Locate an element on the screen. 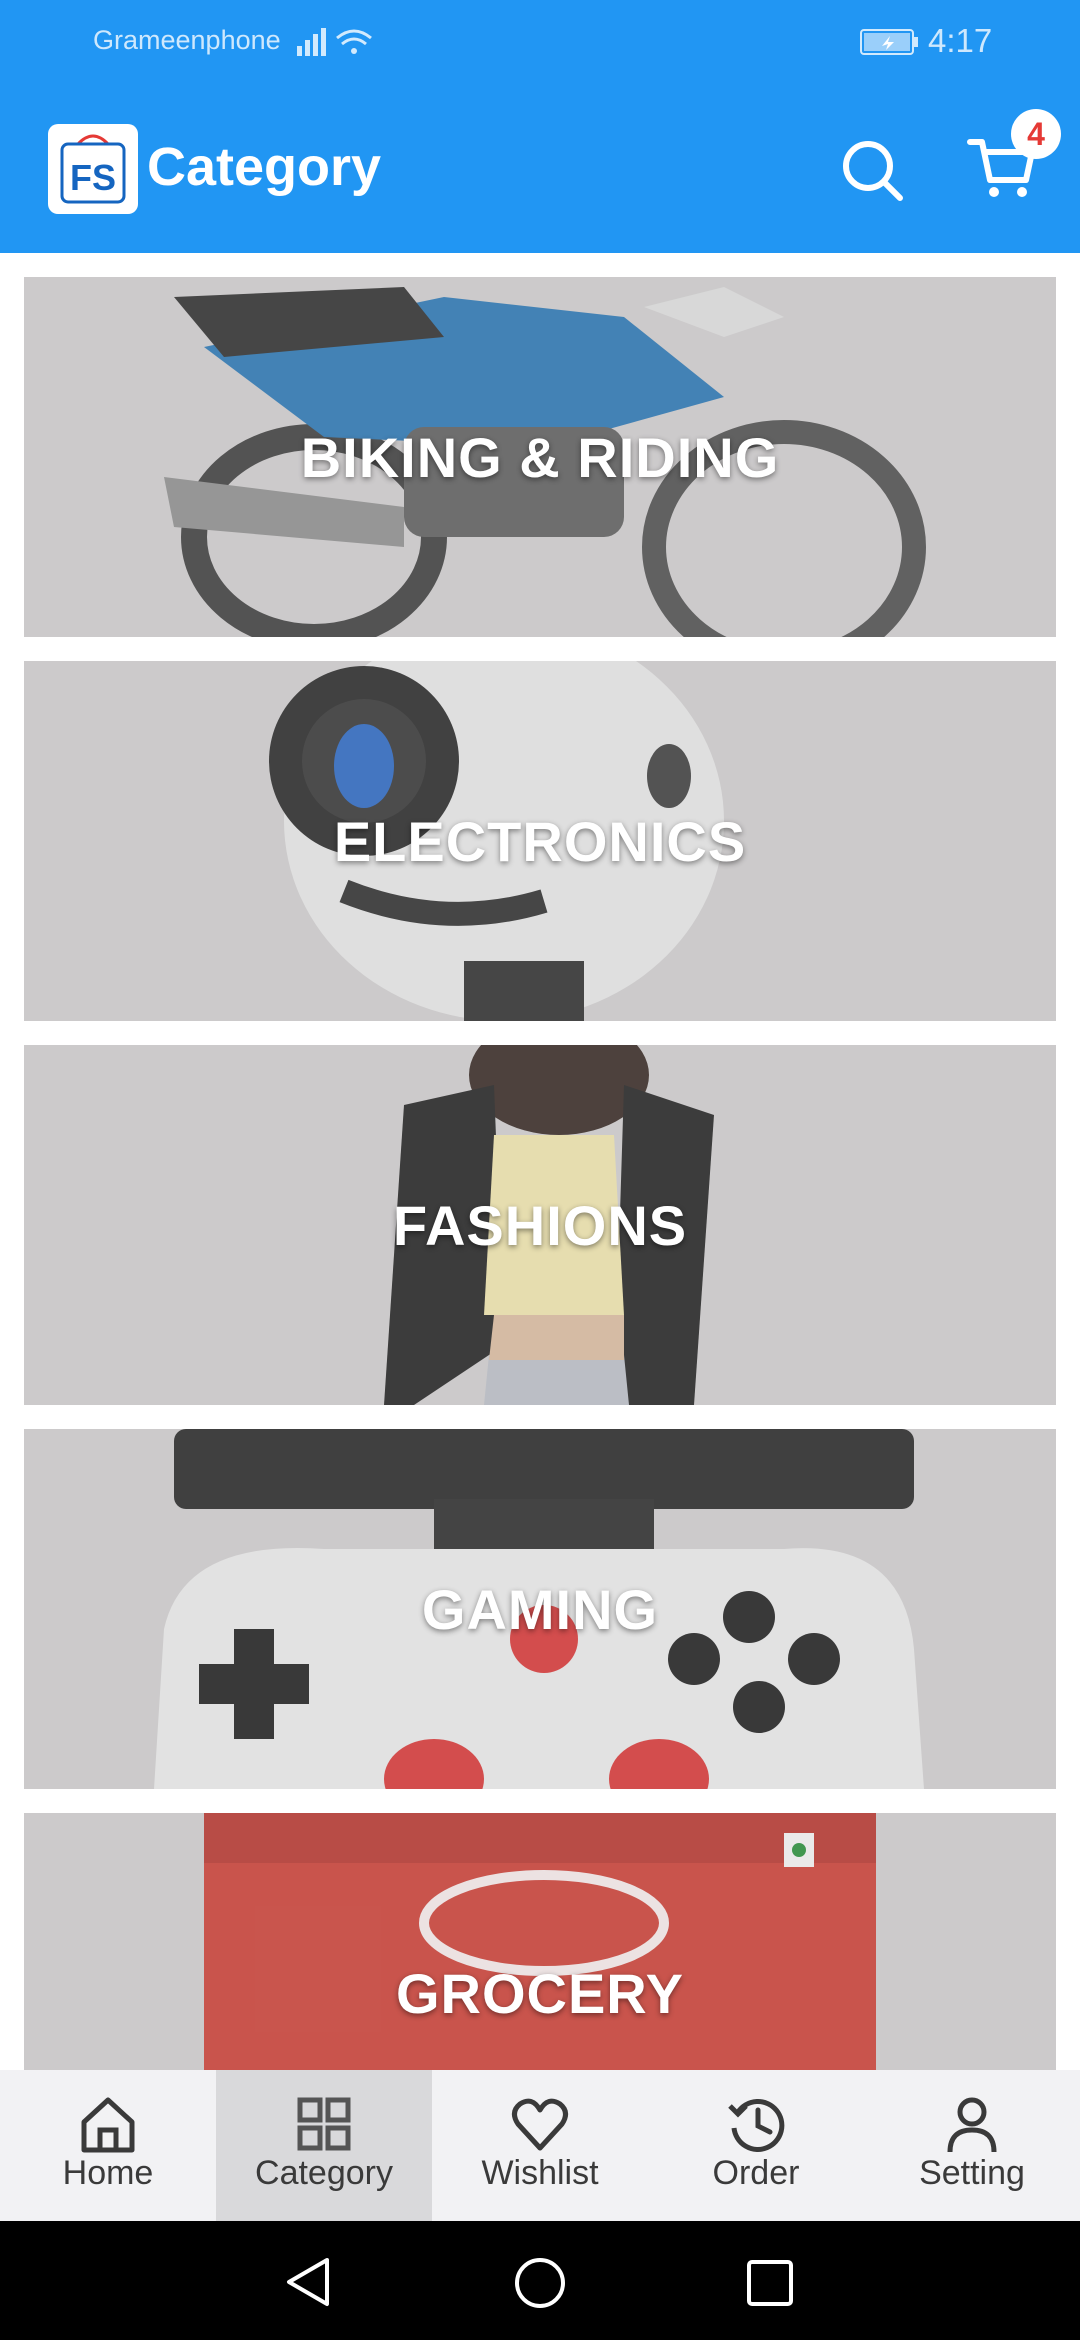 The height and width of the screenshot is (2340, 1080). grid-icon is located at coordinates (324, 2124).